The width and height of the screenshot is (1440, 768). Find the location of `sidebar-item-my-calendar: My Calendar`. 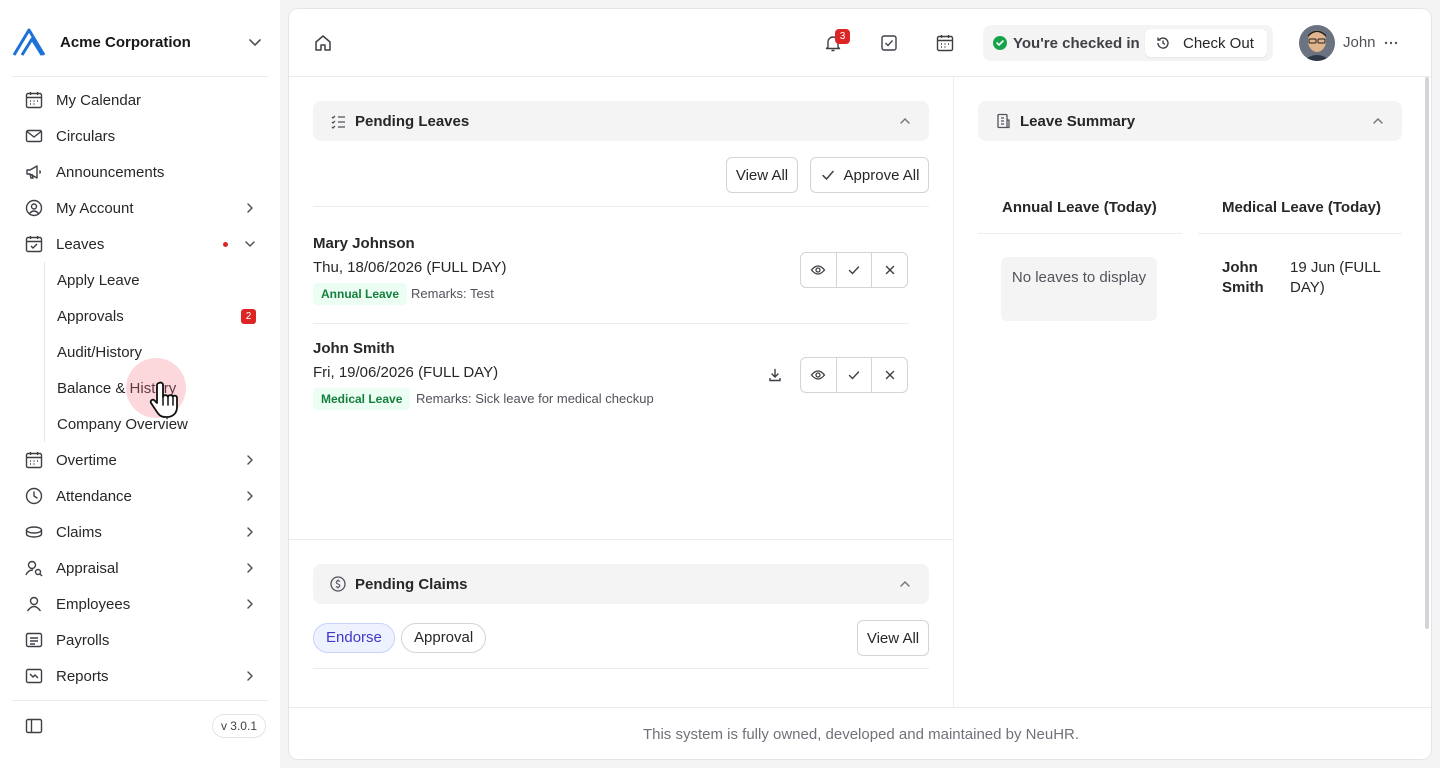

sidebar-item-my-calendar: My Calendar is located at coordinates (140, 100).